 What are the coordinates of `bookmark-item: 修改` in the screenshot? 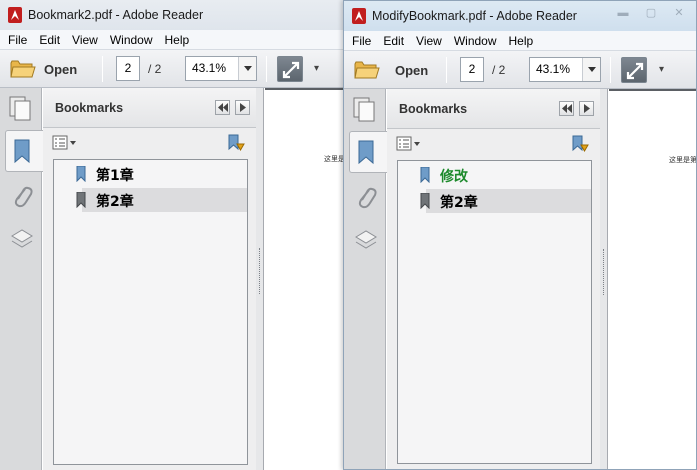 It's located at (505, 175).